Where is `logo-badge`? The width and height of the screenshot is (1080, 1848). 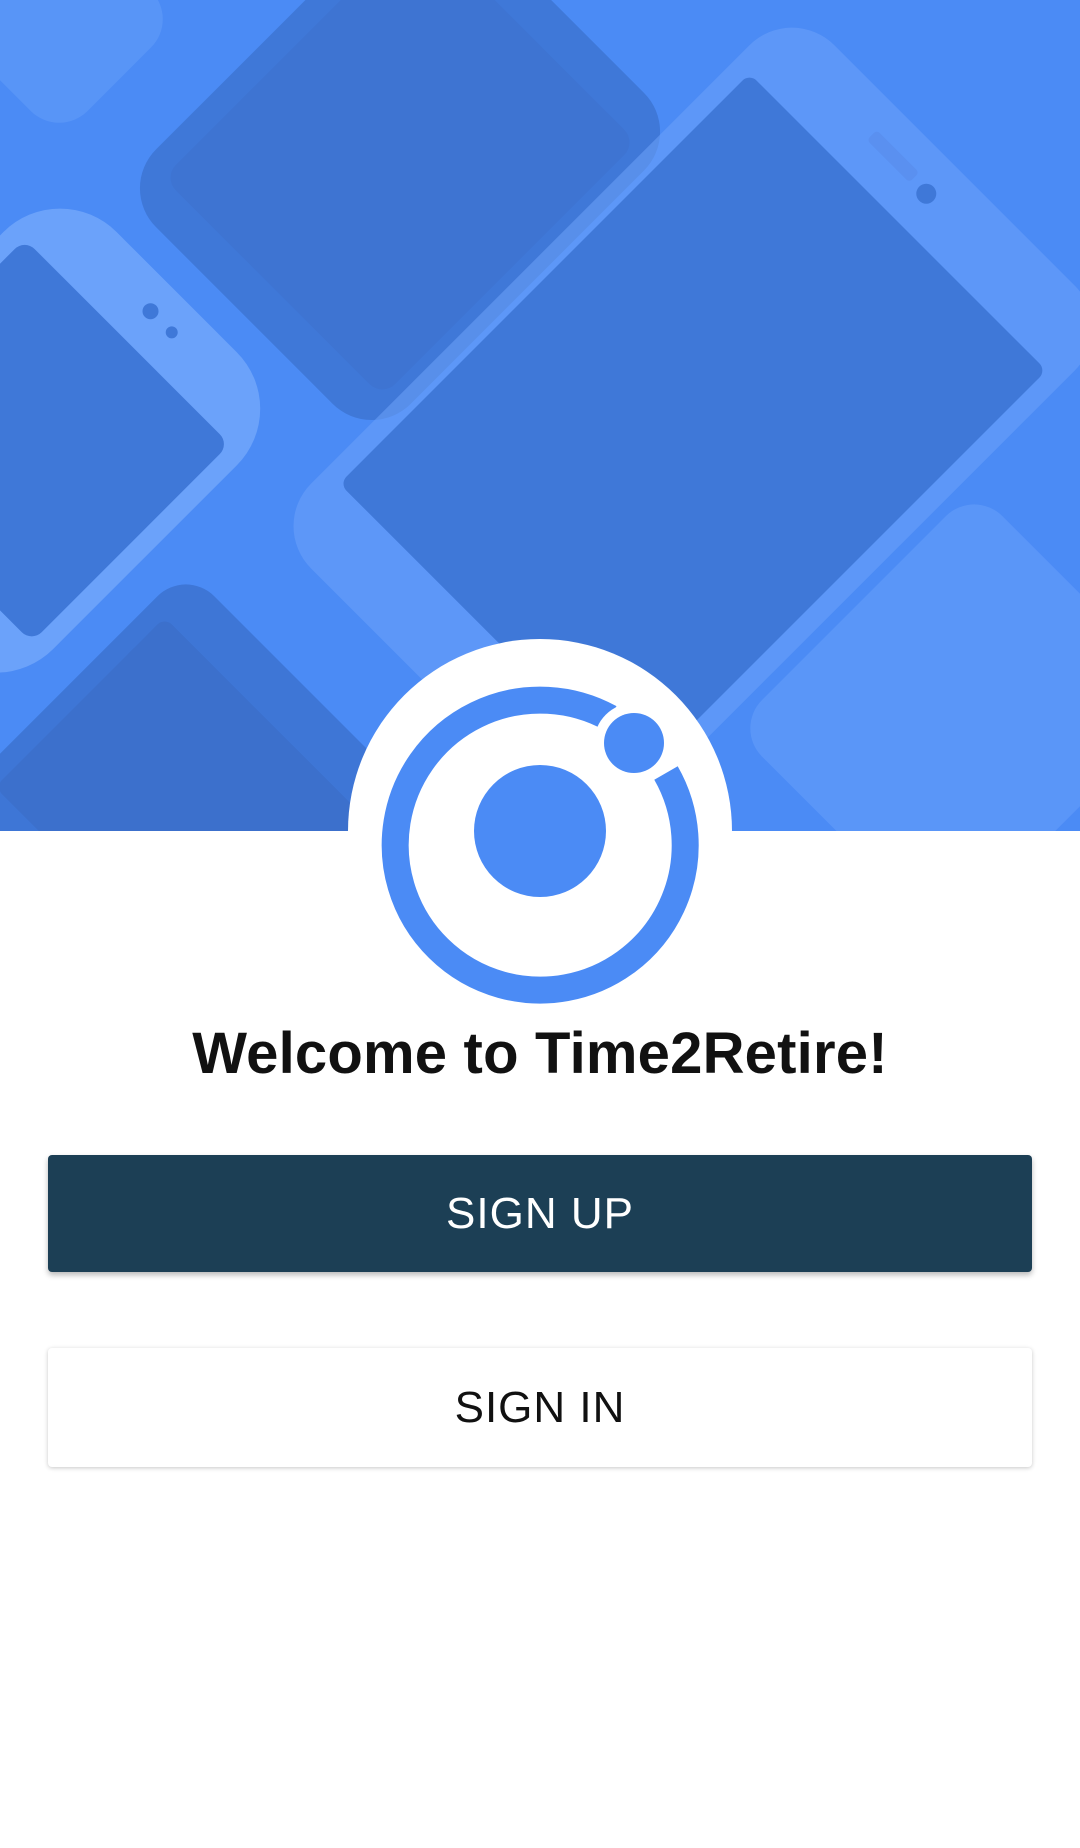 logo-badge is located at coordinates (540, 831).